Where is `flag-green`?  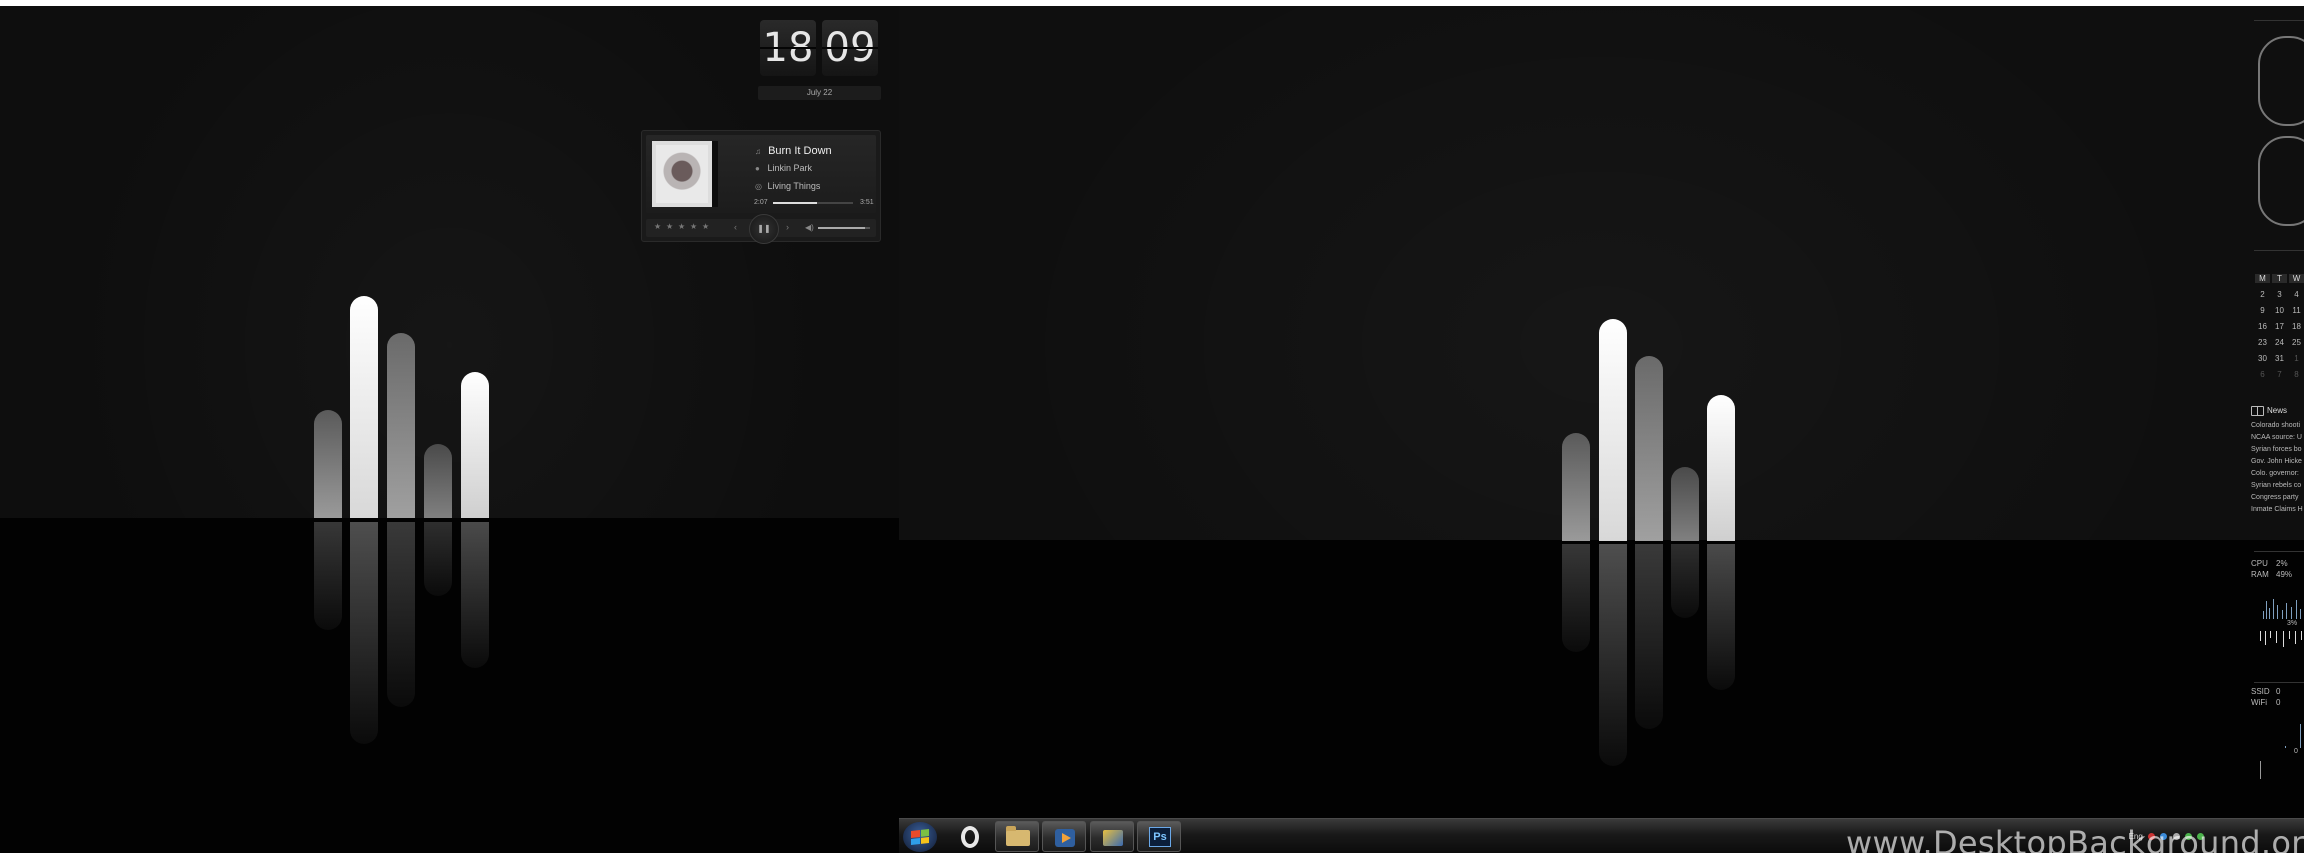 flag-green is located at coordinates (924, 833).